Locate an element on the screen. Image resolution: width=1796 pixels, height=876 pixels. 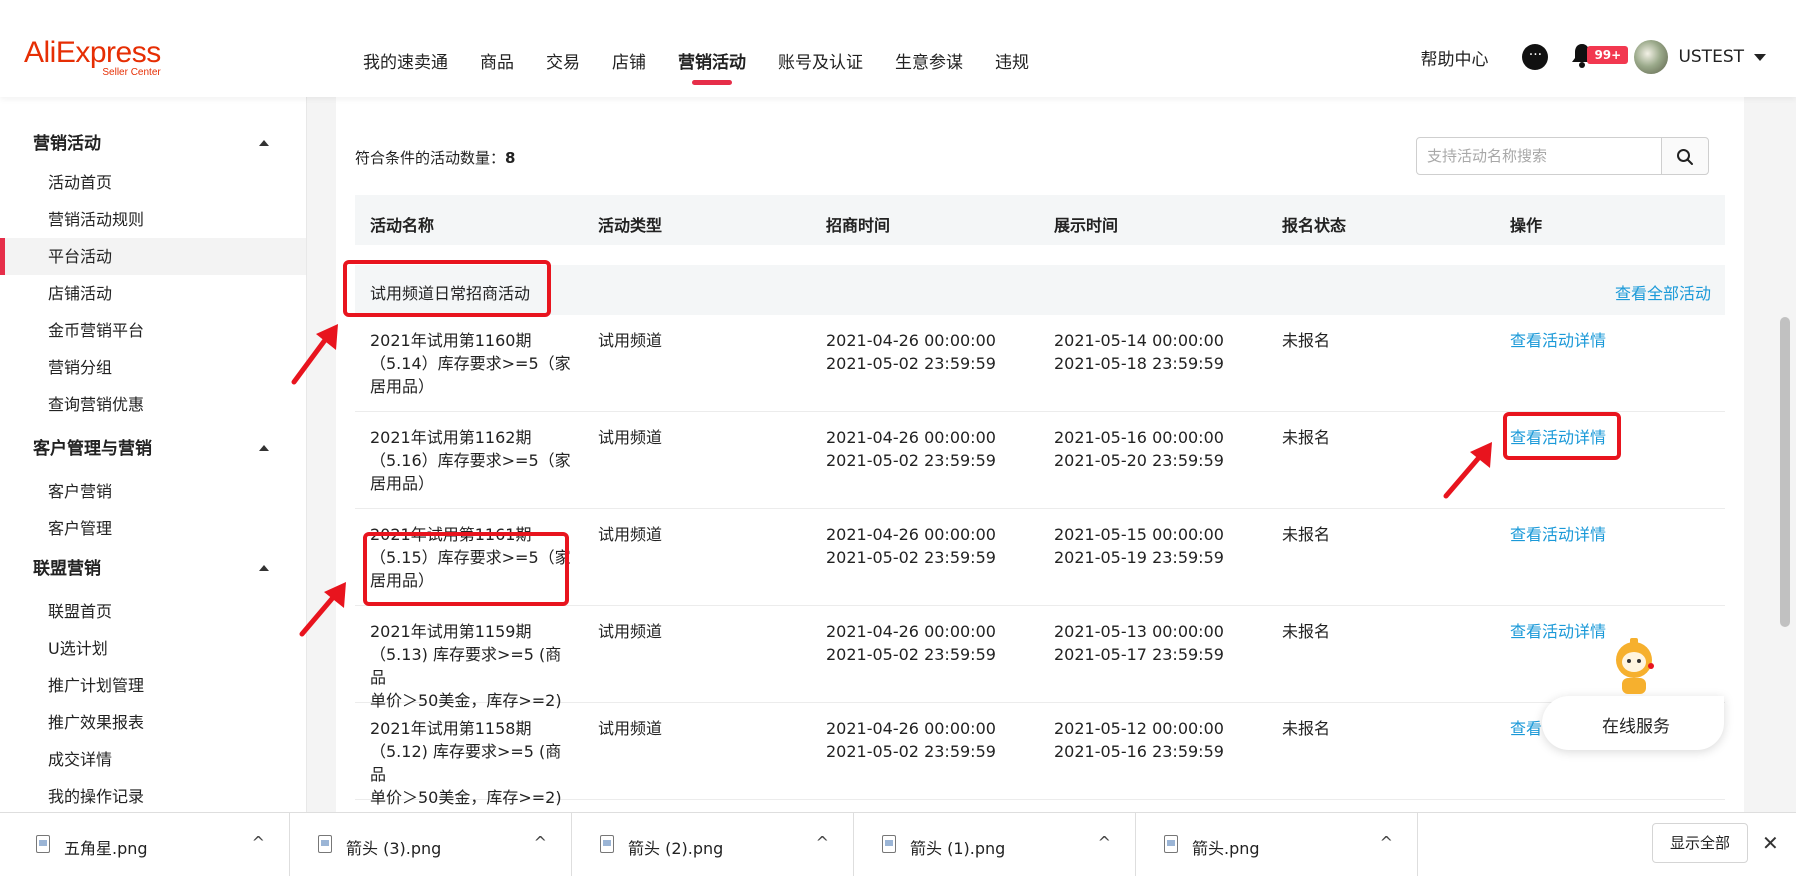
download-item: 箭头 (3).png ^ is located at coordinates (431, 844).